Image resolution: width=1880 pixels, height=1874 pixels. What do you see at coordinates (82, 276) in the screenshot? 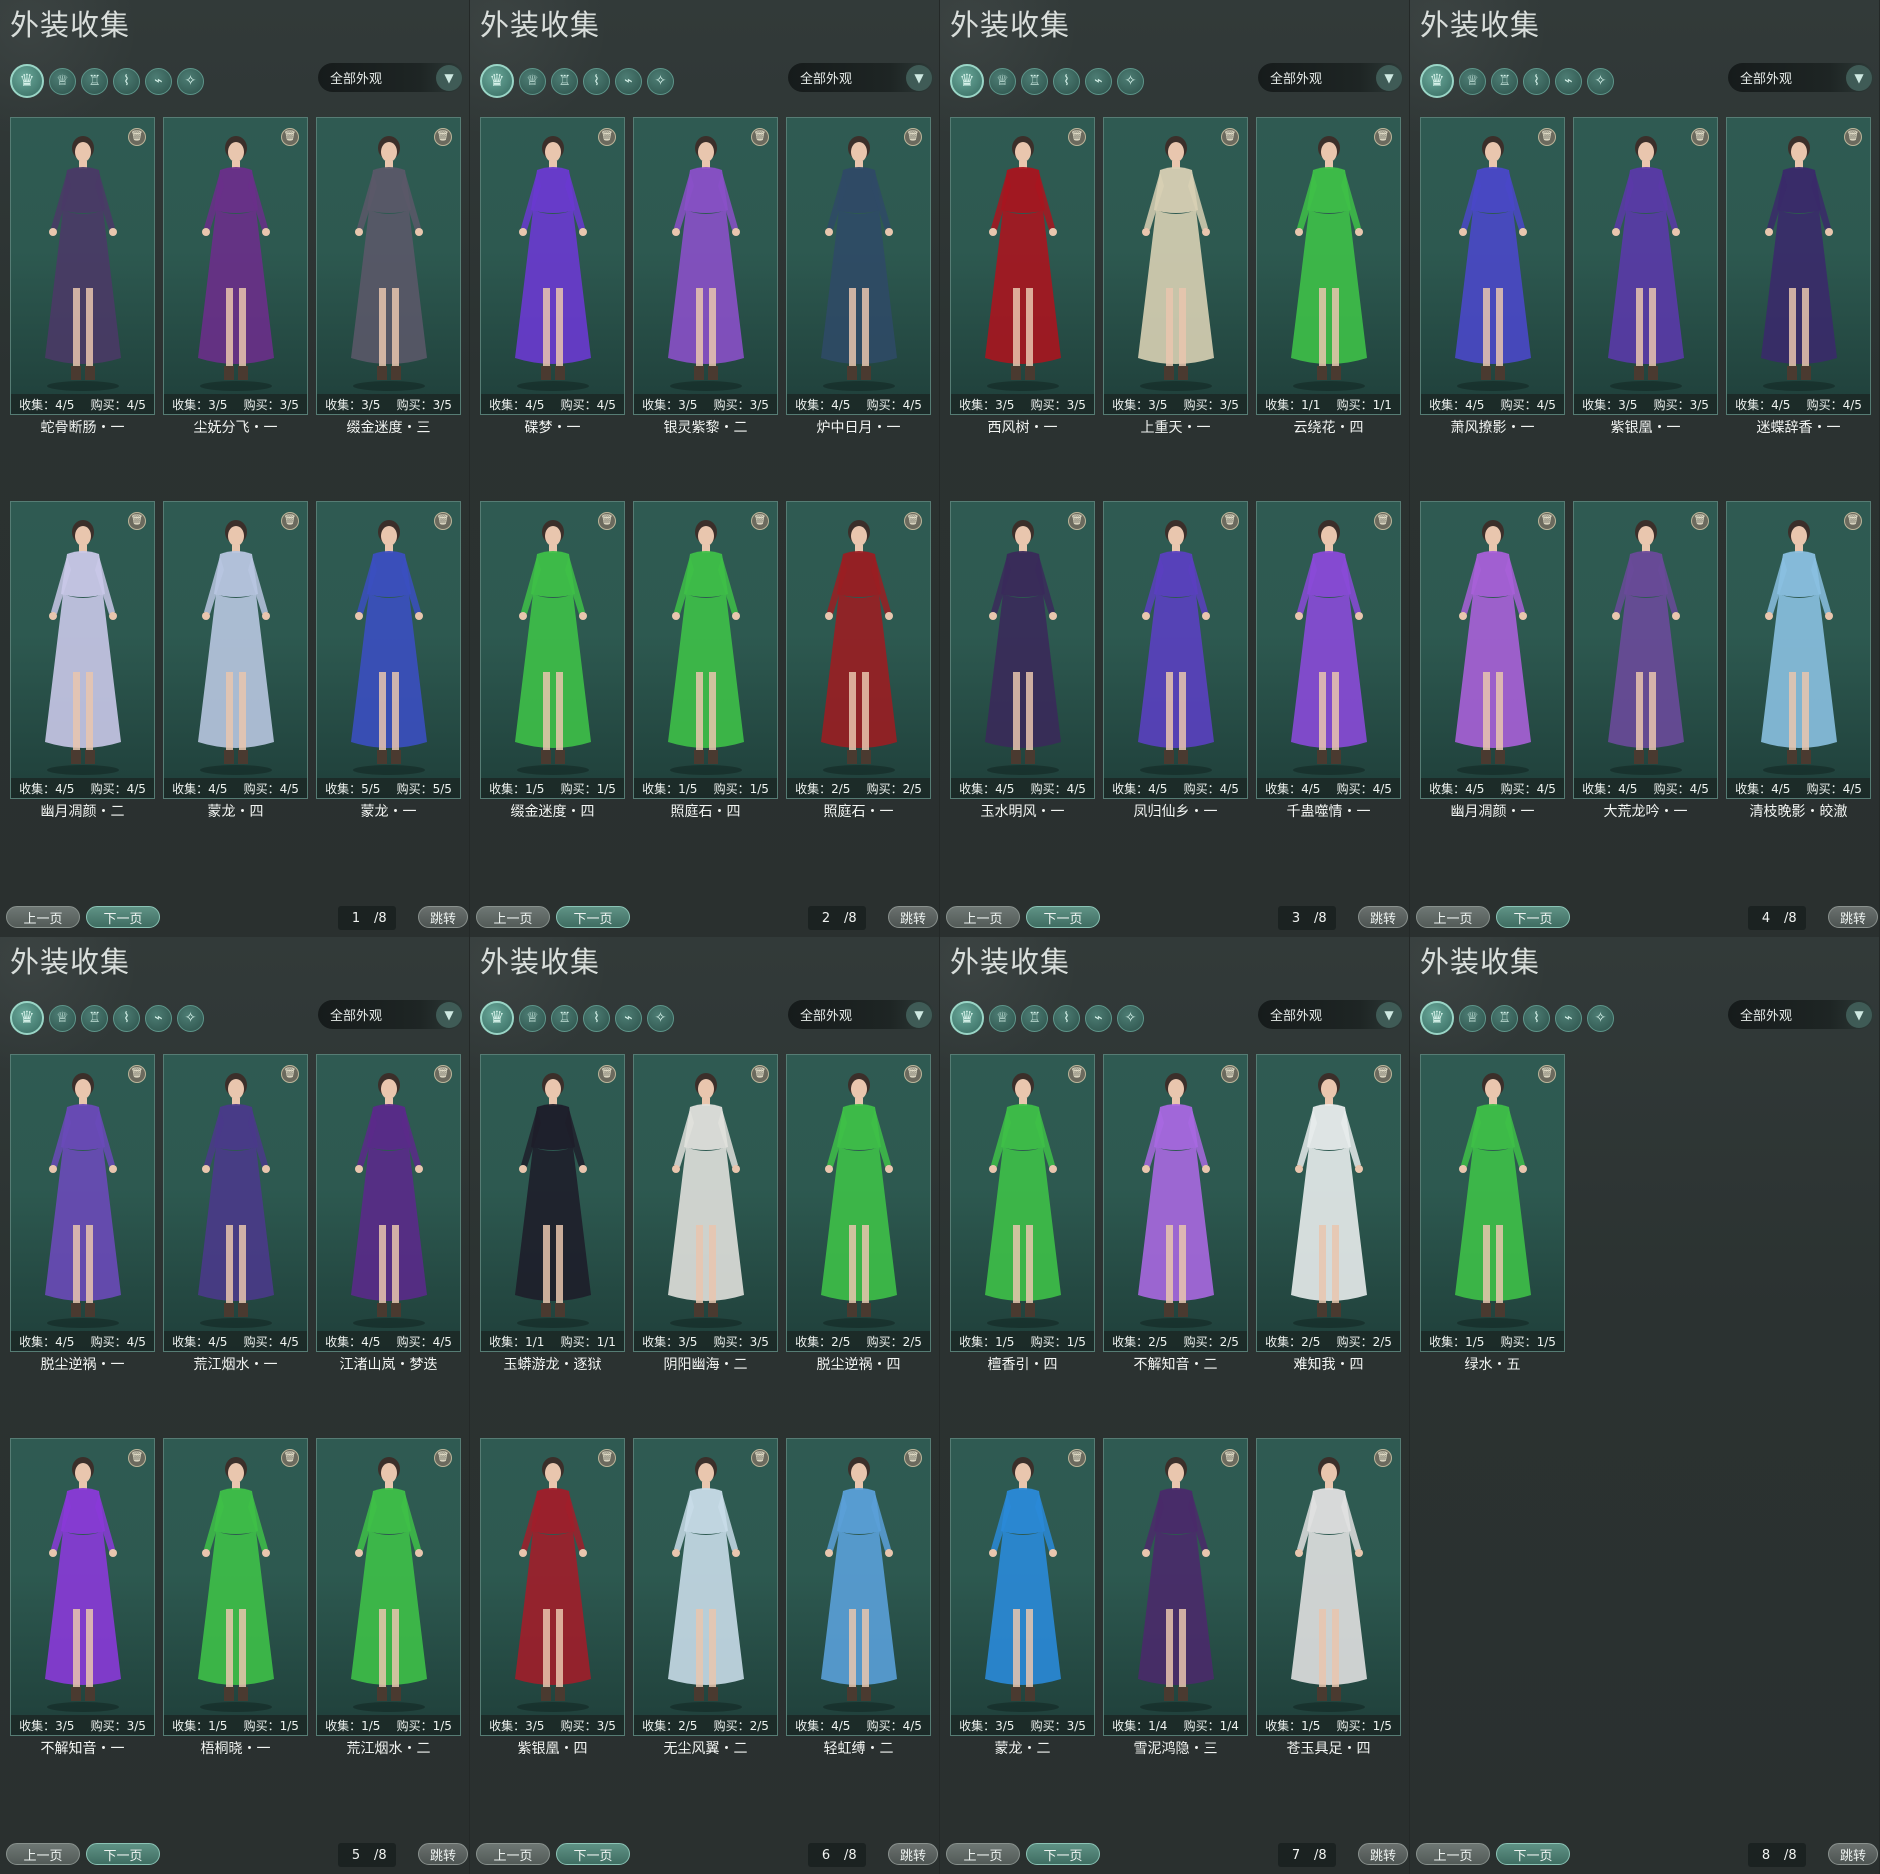
I see `outfit-card: 🗑 收集：4/5 购买：4/5 蛇骨断肠・一` at bounding box center [82, 276].